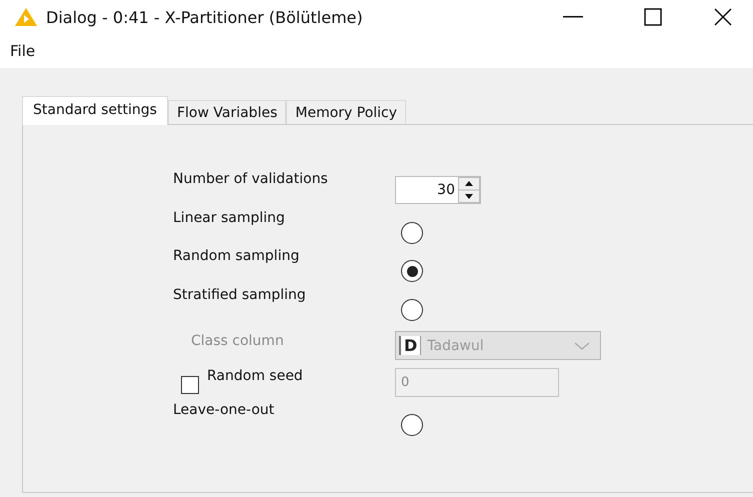 This screenshot has width=753, height=497. I want to click on spinner-arrows-icon, so click(469, 190).